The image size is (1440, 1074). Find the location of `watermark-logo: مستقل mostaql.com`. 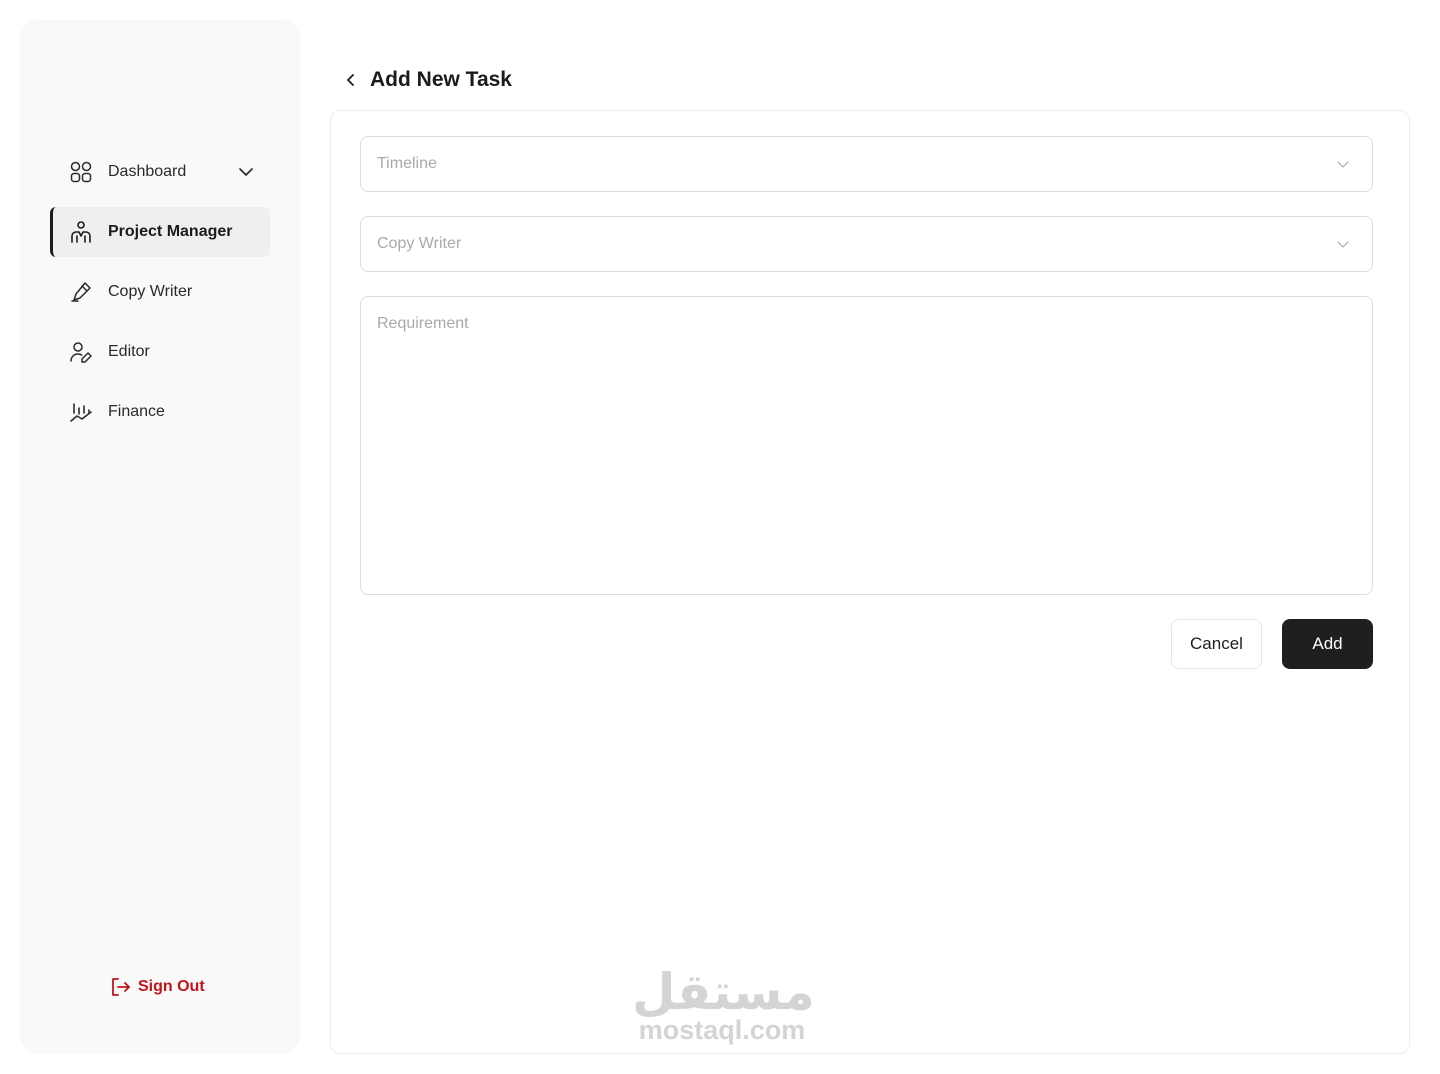

watermark-logo: مستقل mostaql.com is located at coordinates (723, 1004).